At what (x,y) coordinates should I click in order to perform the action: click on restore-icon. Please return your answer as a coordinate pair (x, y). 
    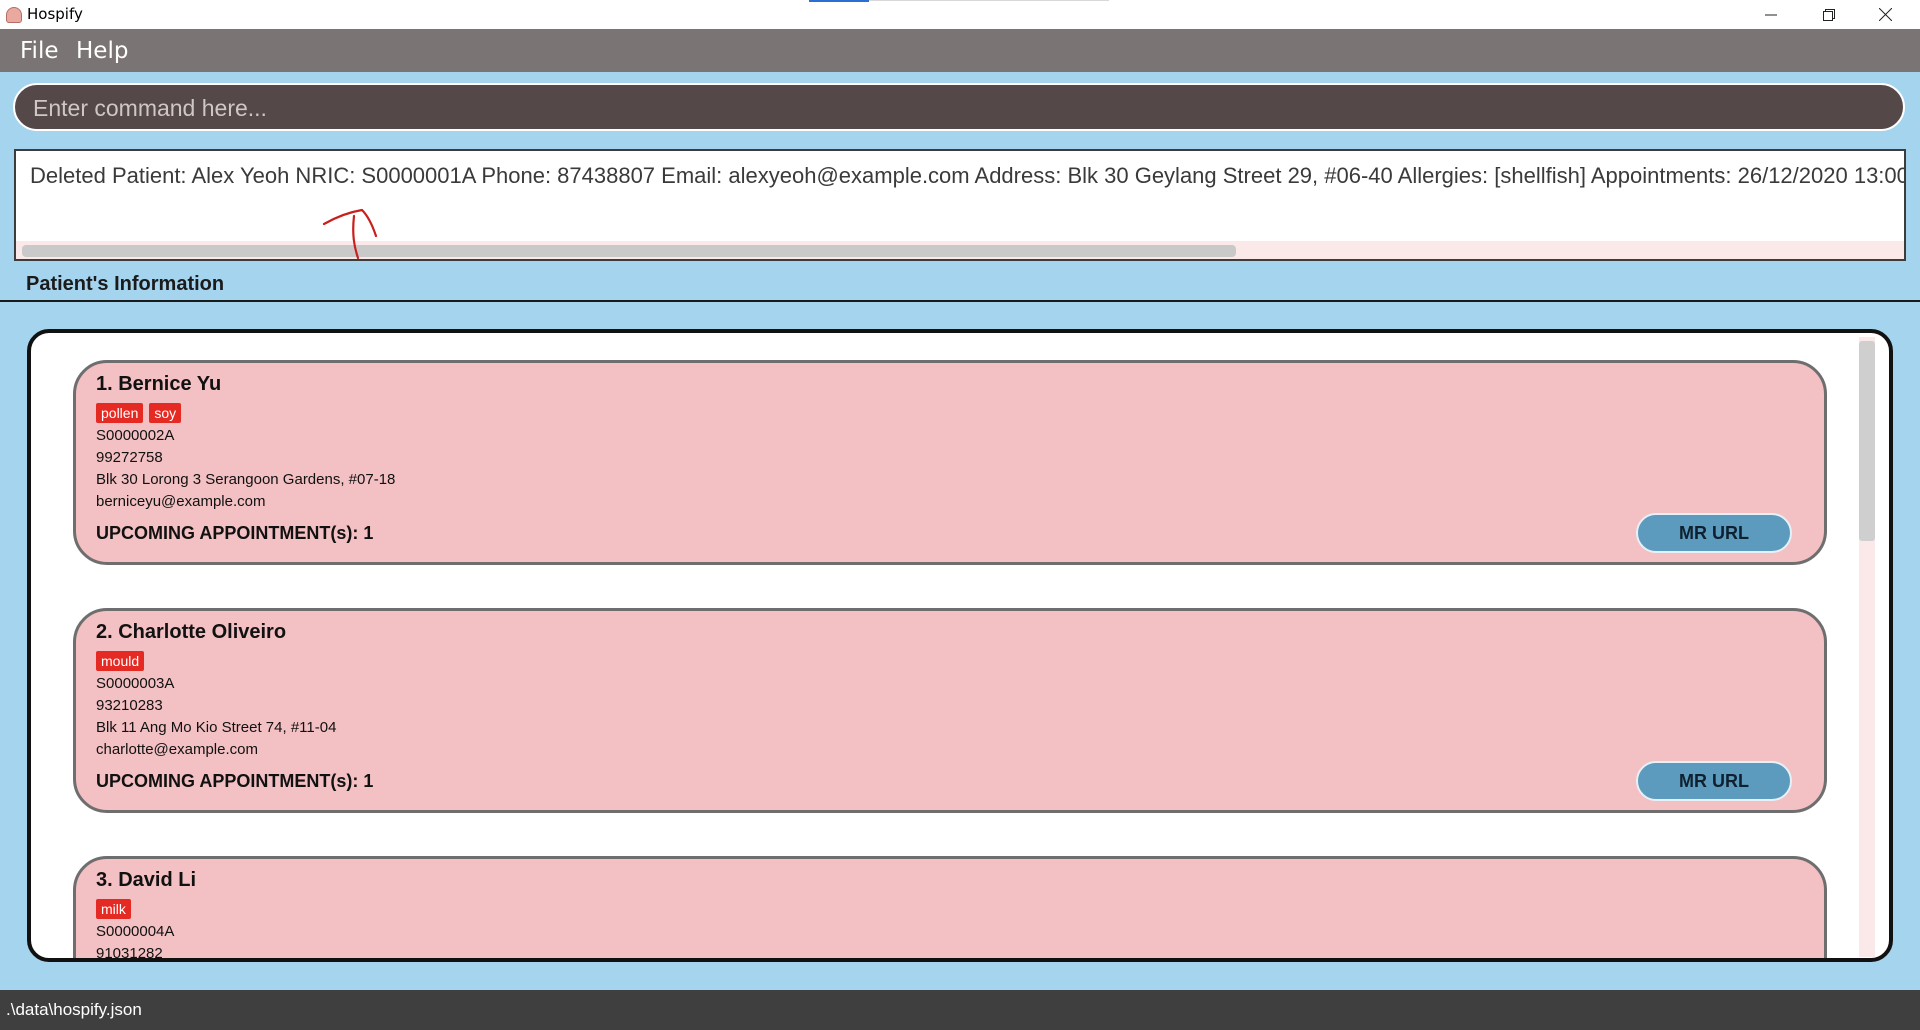
    Looking at the image, I should click on (1829, 14).